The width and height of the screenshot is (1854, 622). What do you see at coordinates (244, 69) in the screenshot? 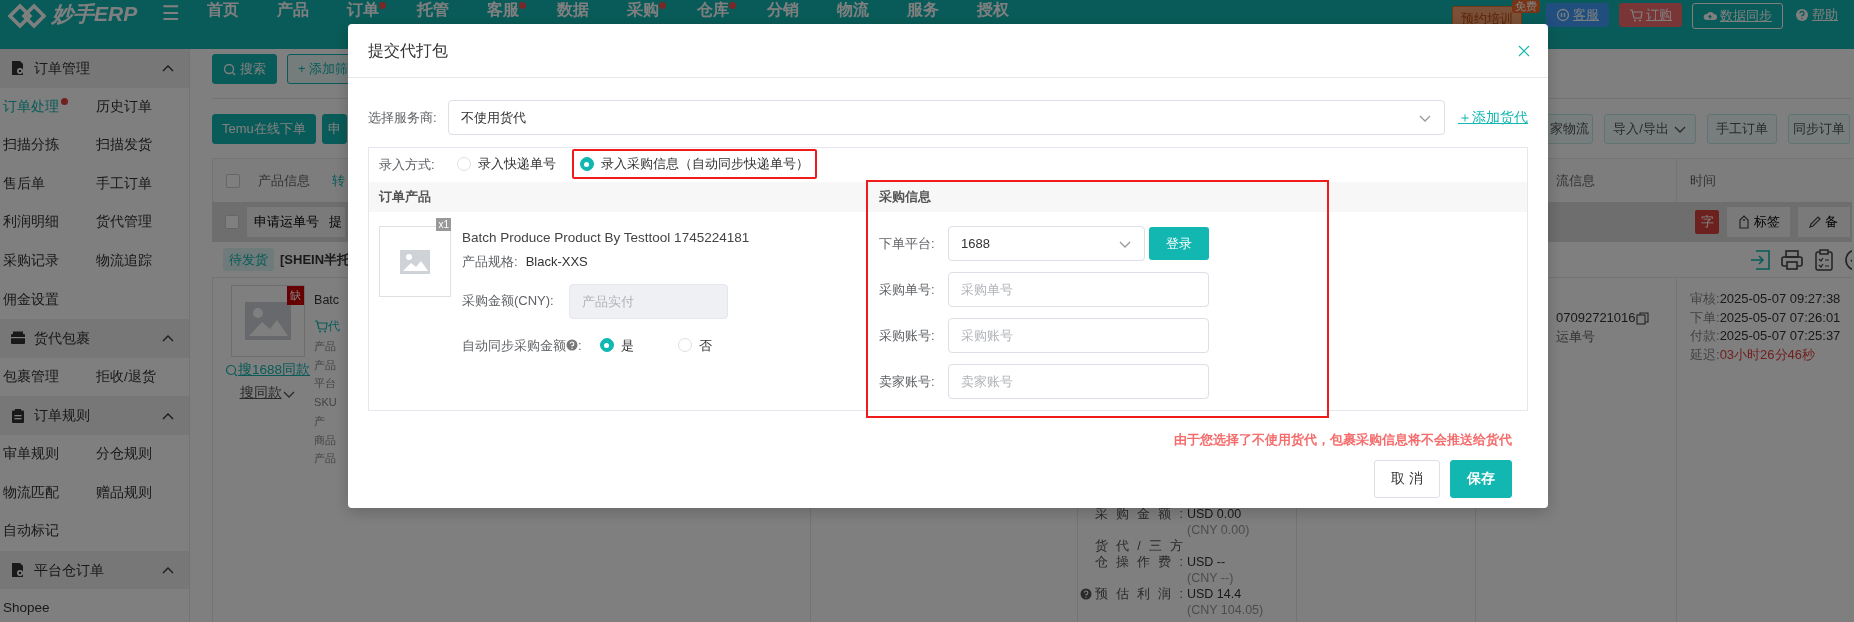
I see `search-button: 搜索` at bounding box center [244, 69].